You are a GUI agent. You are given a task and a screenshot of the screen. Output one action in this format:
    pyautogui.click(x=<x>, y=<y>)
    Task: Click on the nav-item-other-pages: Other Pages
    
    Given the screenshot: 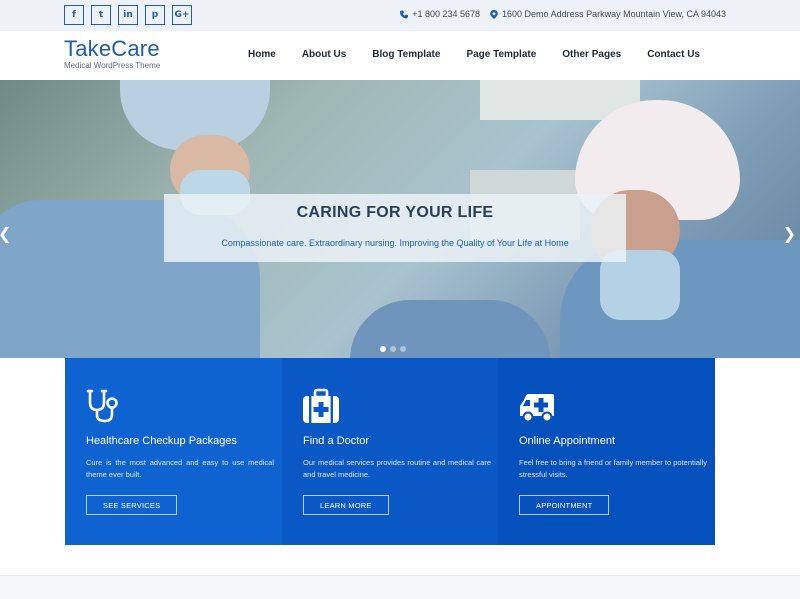 What is the action you would take?
    pyautogui.click(x=591, y=54)
    